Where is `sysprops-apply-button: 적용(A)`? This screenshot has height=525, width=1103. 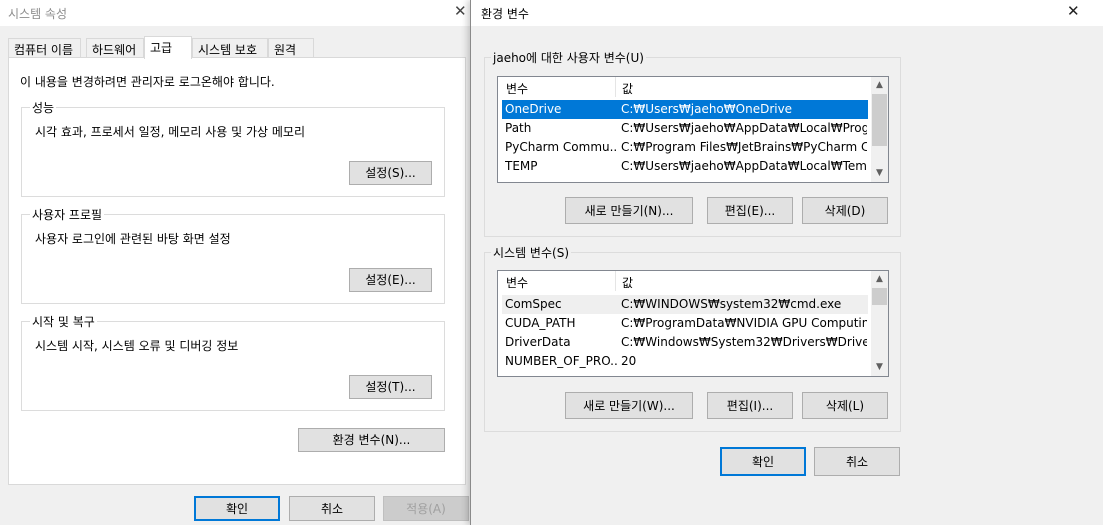 sysprops-apply-button: 적용(A) is located at coordinates (426, 508).